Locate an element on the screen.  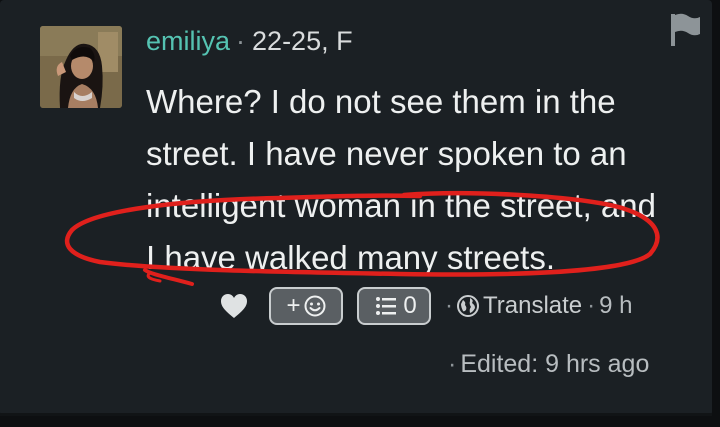
translate-link: Translate is located at coordinates (519, 306).